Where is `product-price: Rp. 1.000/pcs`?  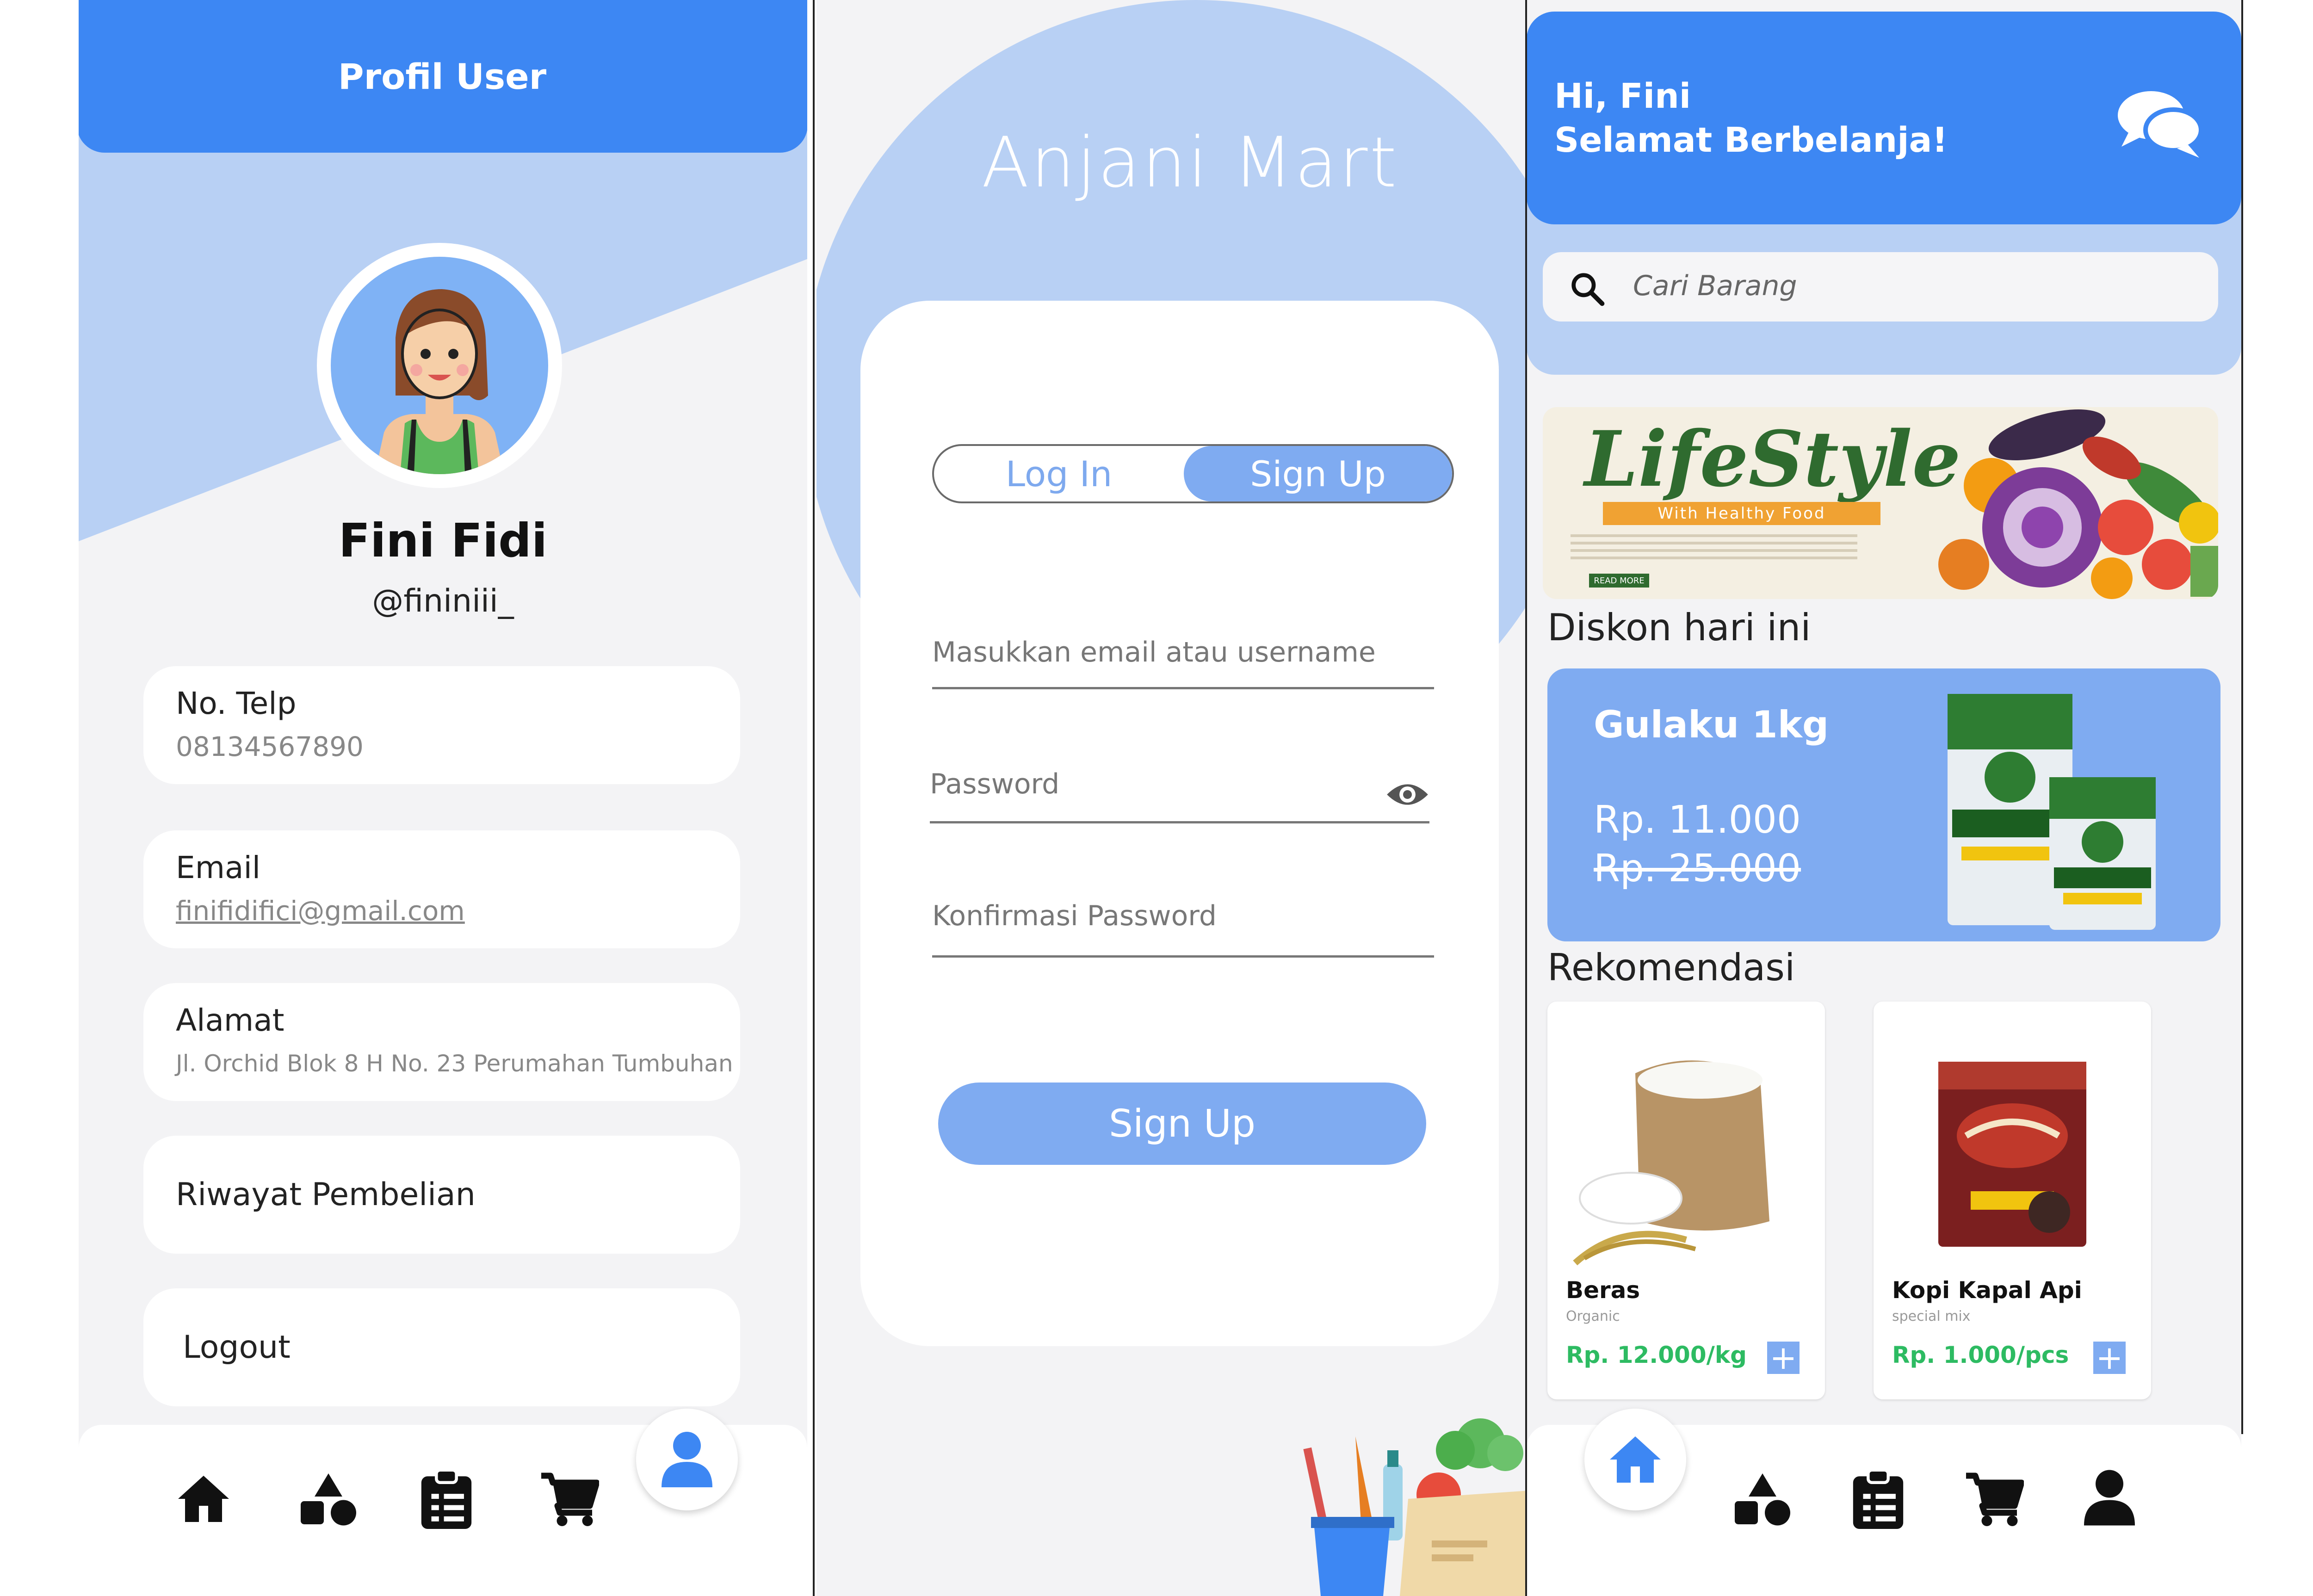 product-price: Rp. 1.000/pcs is located at coordinates (1980, 1355).